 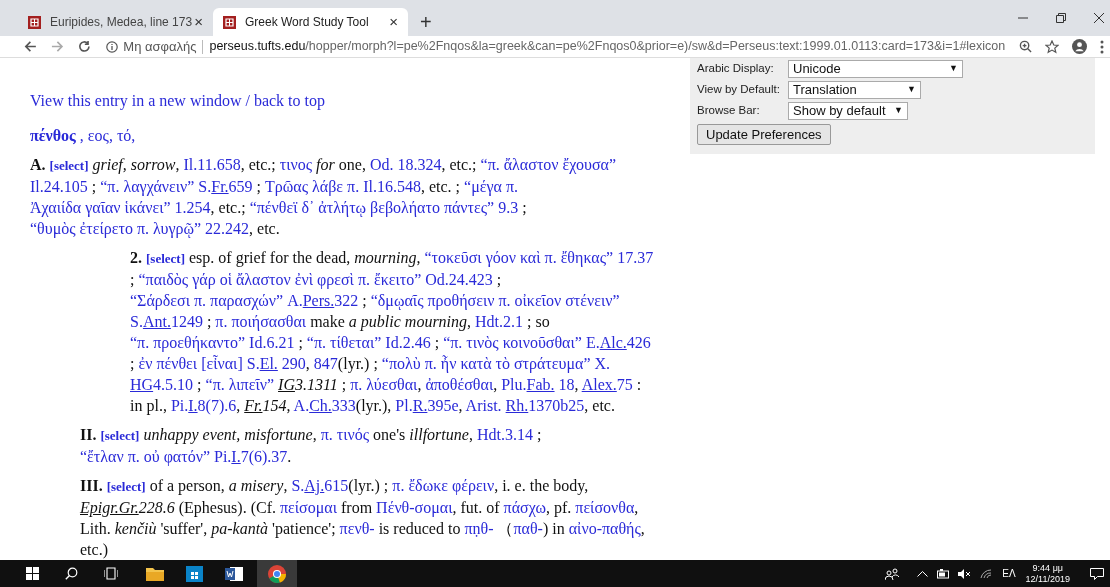 I want to click on text-link: X., so click(x=602, y=363).